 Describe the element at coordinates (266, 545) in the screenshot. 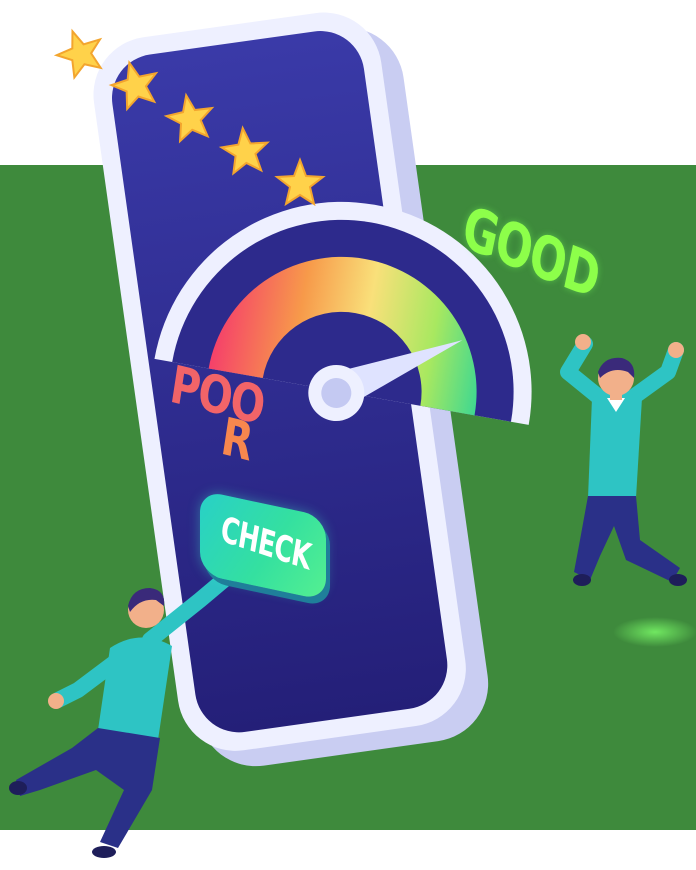

I see `check-button: CHECK` at that location.